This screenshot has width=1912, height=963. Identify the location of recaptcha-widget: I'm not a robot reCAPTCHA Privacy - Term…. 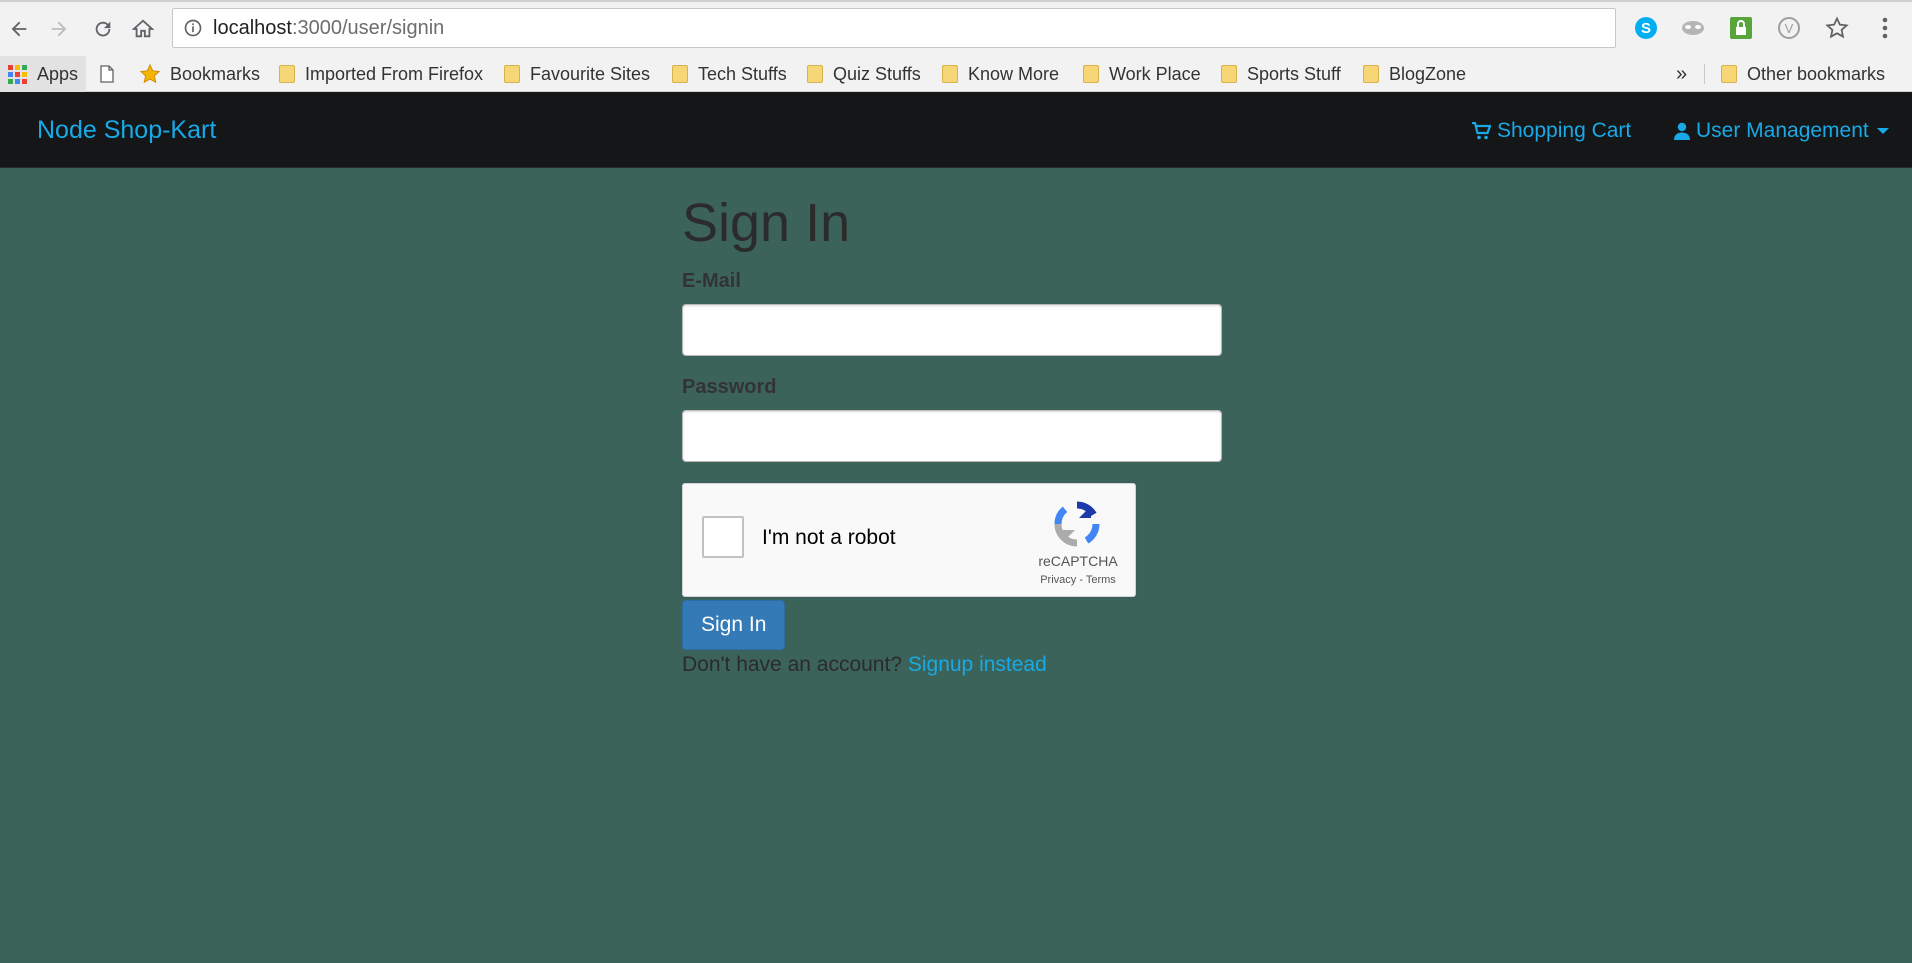
(909, 540).